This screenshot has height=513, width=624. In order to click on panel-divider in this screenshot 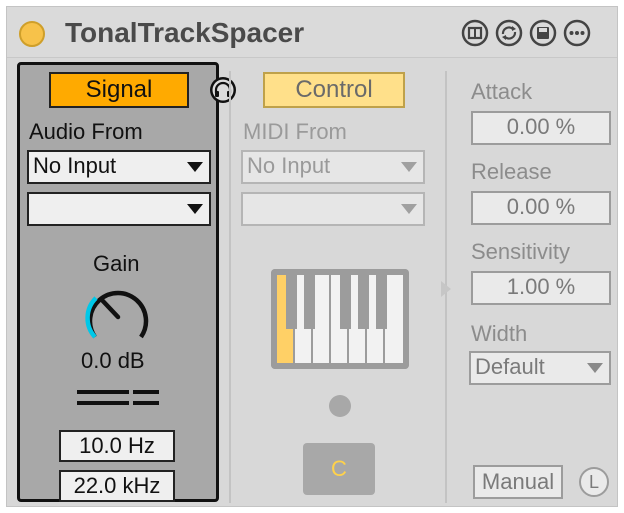, I will do `click(230, 287)`.